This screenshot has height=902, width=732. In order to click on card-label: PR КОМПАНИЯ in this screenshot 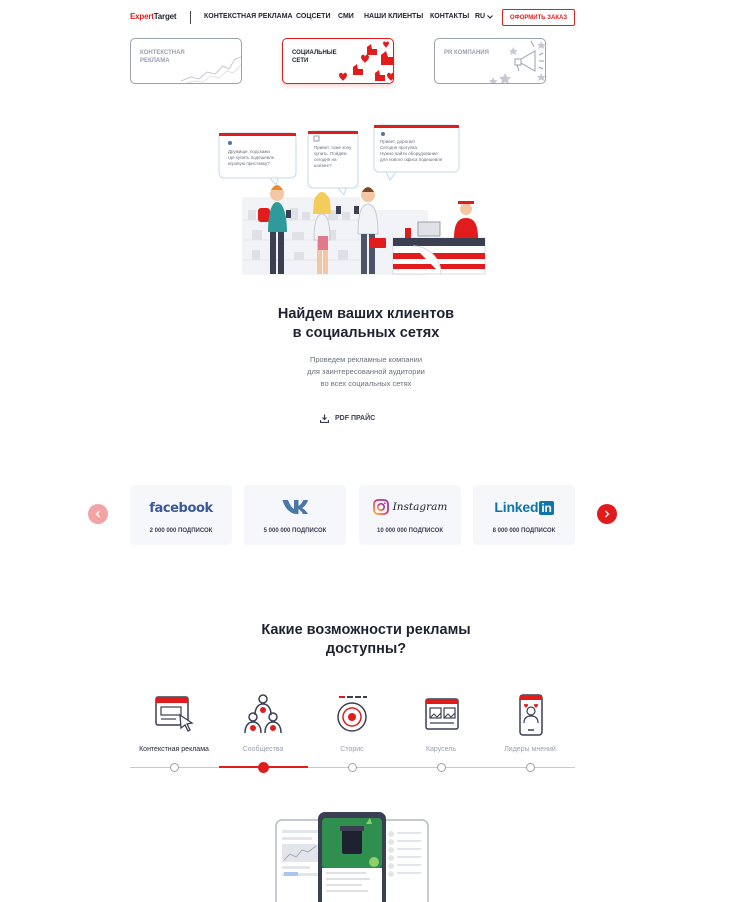, I will do `click(466, 53)`.